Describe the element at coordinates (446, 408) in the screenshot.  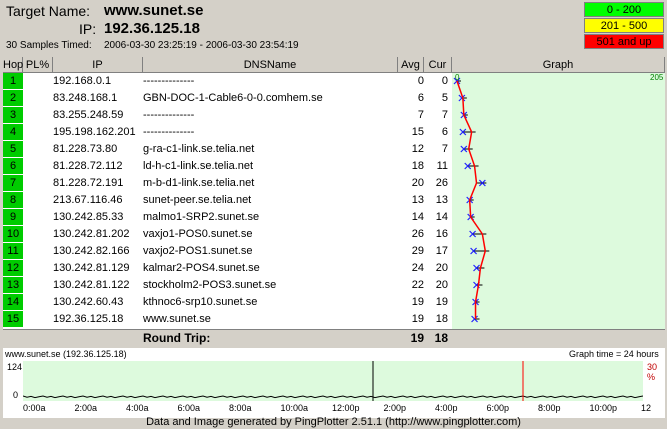
I see `history-tick-label: 4:00p` at that location.